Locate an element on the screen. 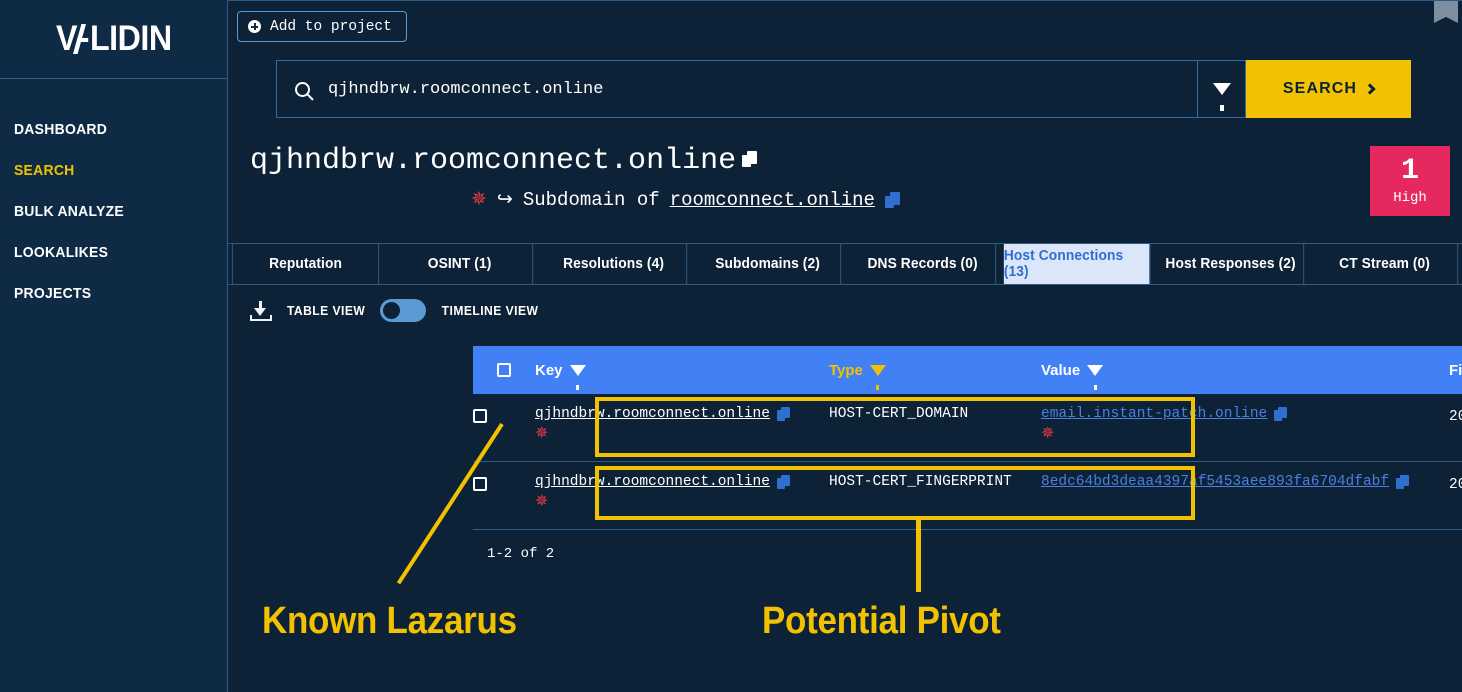 Image resolution: width=1462 pixels, height=692 pixels. download-icon is located at coordinates (261, 311).